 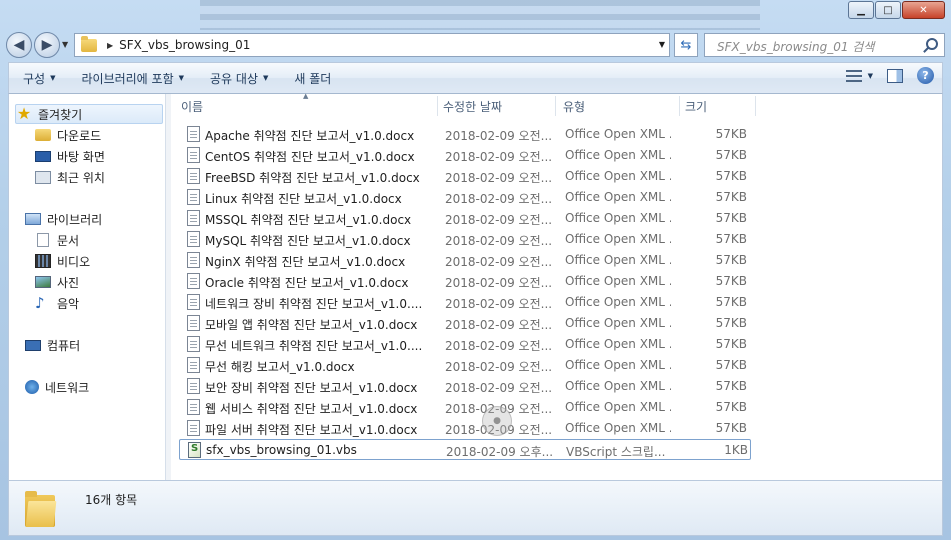 I want to click on column-header-size: 크기, so click(x=717, y=106).